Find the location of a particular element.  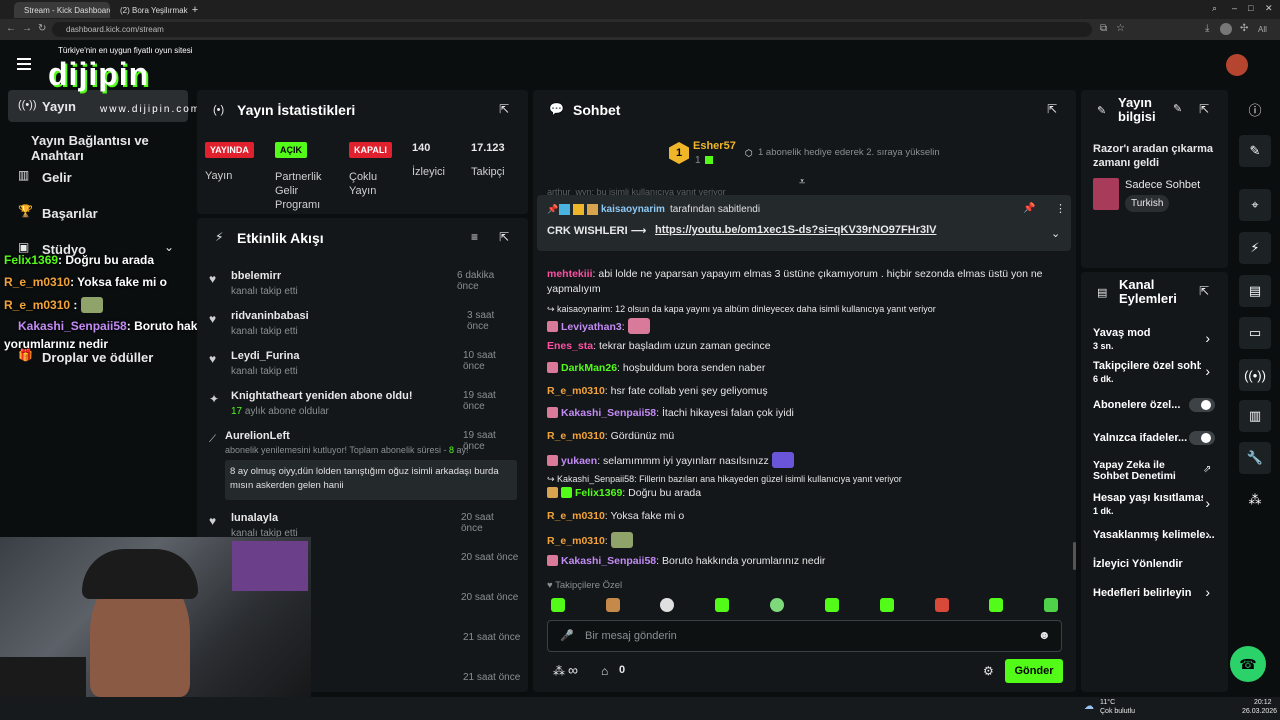

minimize-icon: – is located at coordinates (1234, 8).